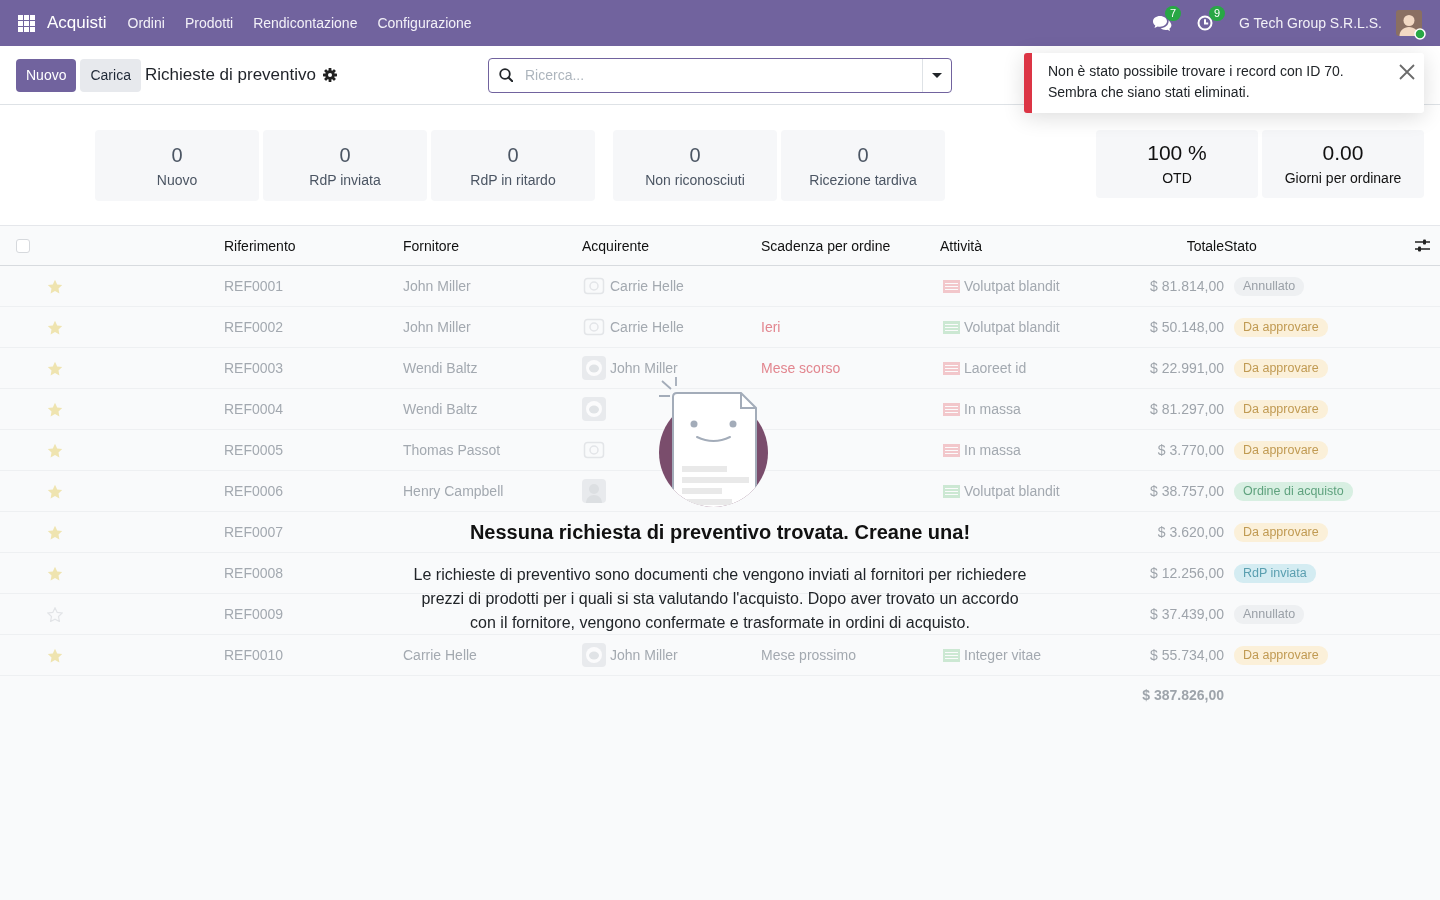  What do you see at coordinates (937, 75) in the screenshot?
I see `caret-icon` at bounding box center [937, 75].